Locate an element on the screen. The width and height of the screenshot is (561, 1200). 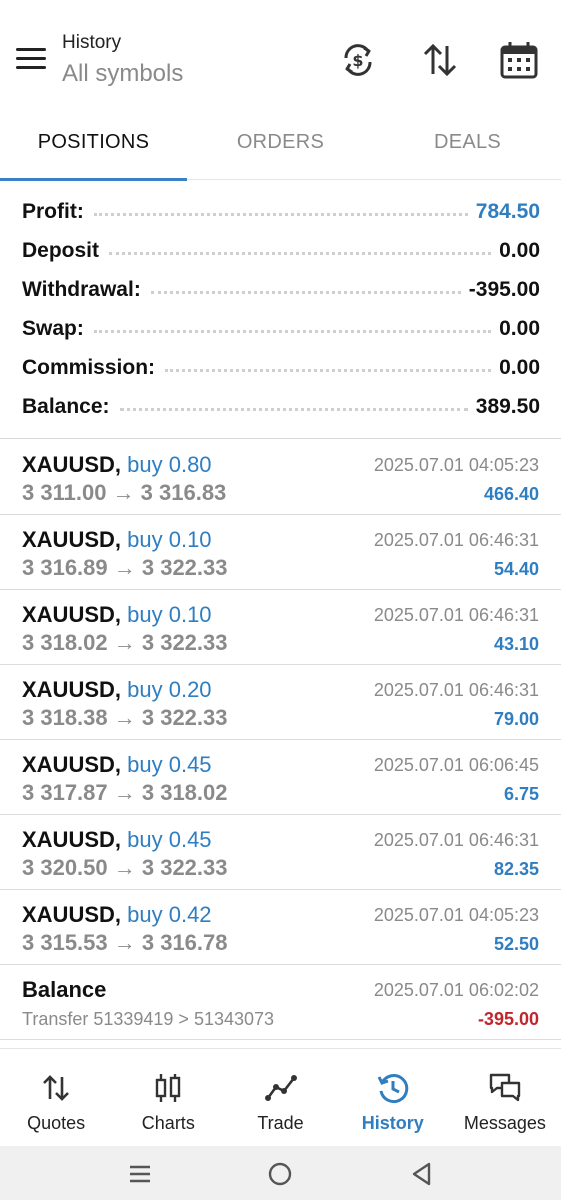
history-icon is located at coordinates (392, 1089).